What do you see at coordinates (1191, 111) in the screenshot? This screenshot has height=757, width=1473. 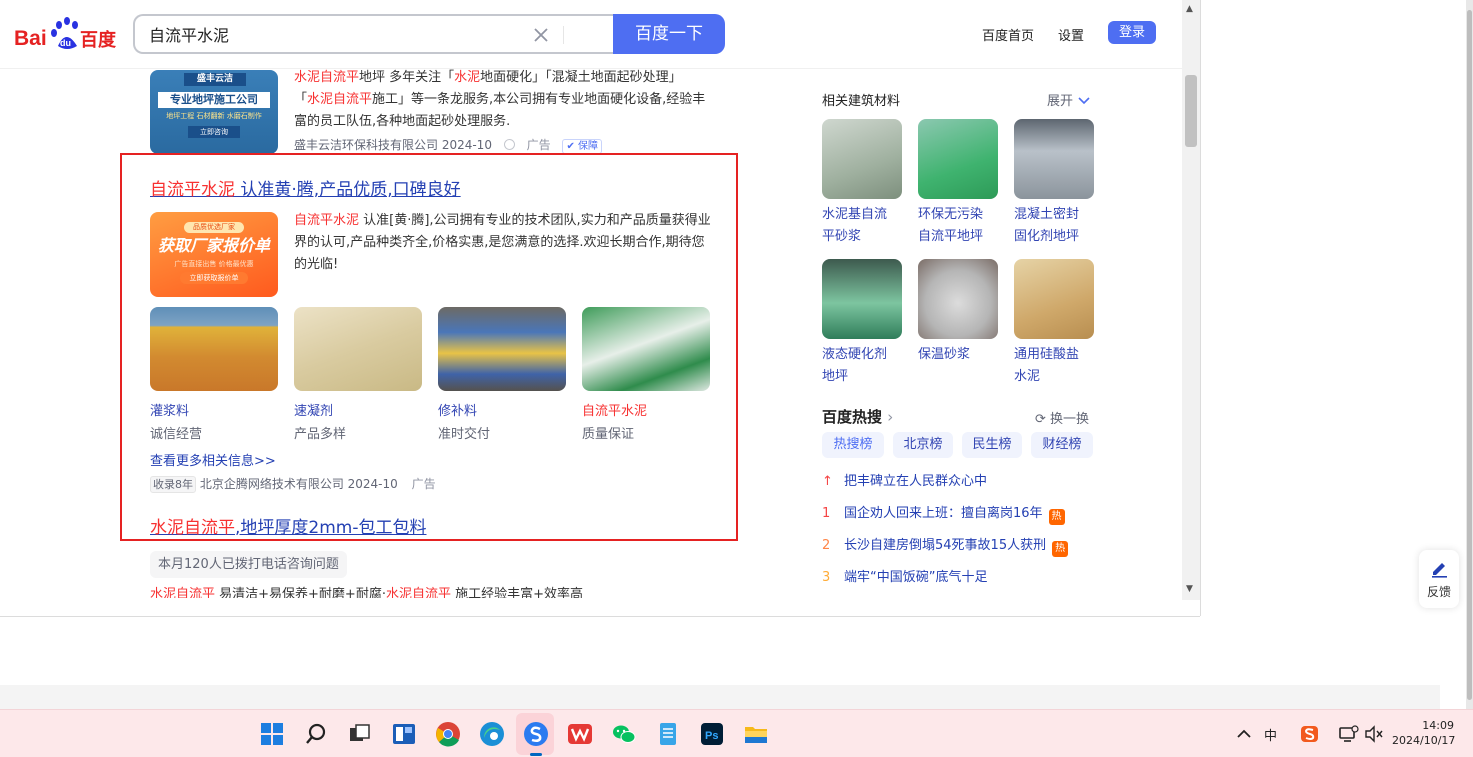 I see `scrollbar-thumb` at bounding box center [1191, 111].